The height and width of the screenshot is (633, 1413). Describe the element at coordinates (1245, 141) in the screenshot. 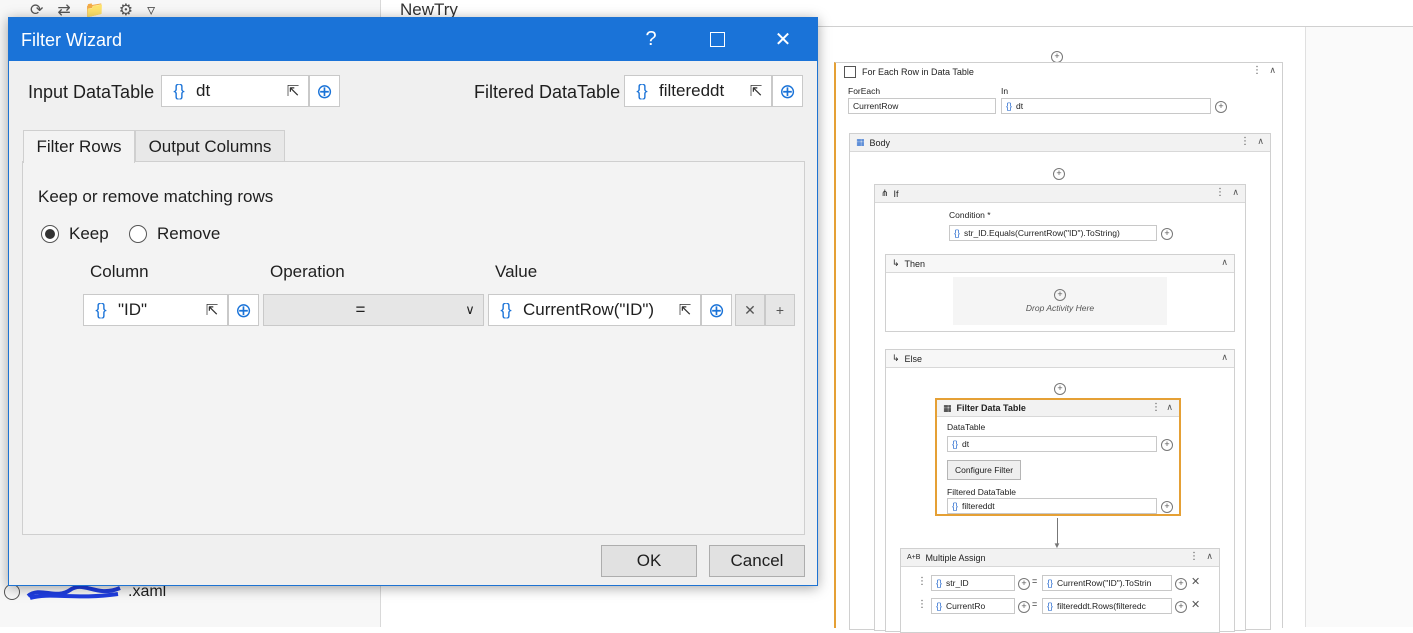

I see `body-more-icon: ⋮` at that location.